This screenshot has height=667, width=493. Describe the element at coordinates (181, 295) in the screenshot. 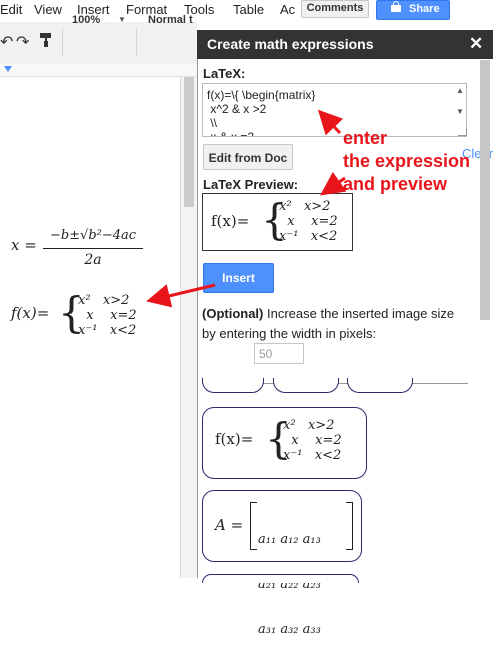

I see `arrow-to-document` at that location.